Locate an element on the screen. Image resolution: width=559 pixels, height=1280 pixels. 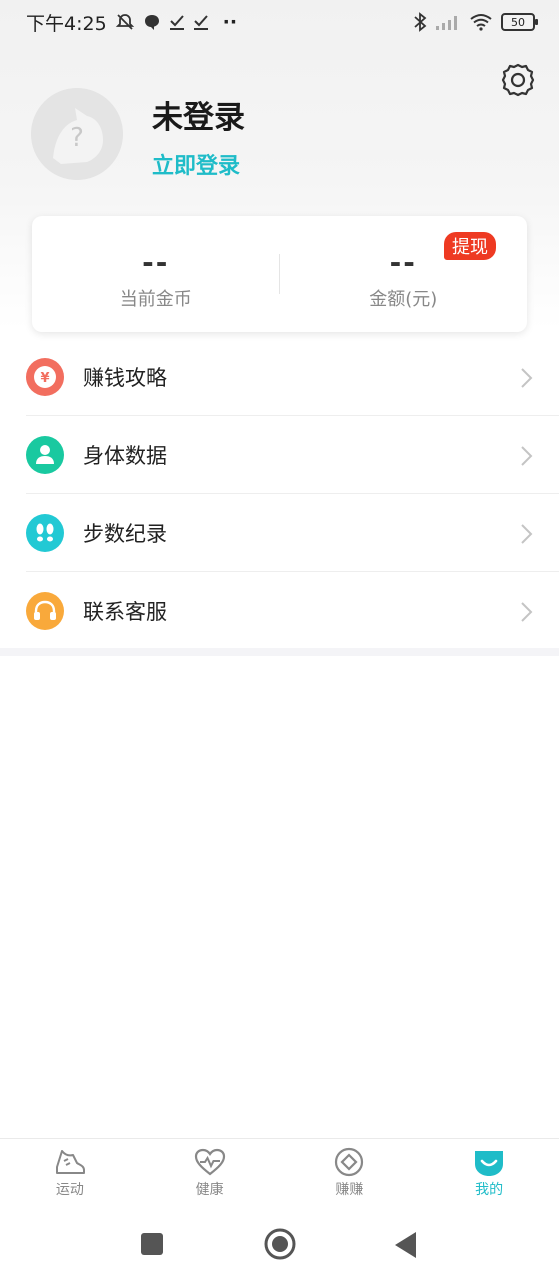
bluetooth-icon is located at coordinates (420, 22).